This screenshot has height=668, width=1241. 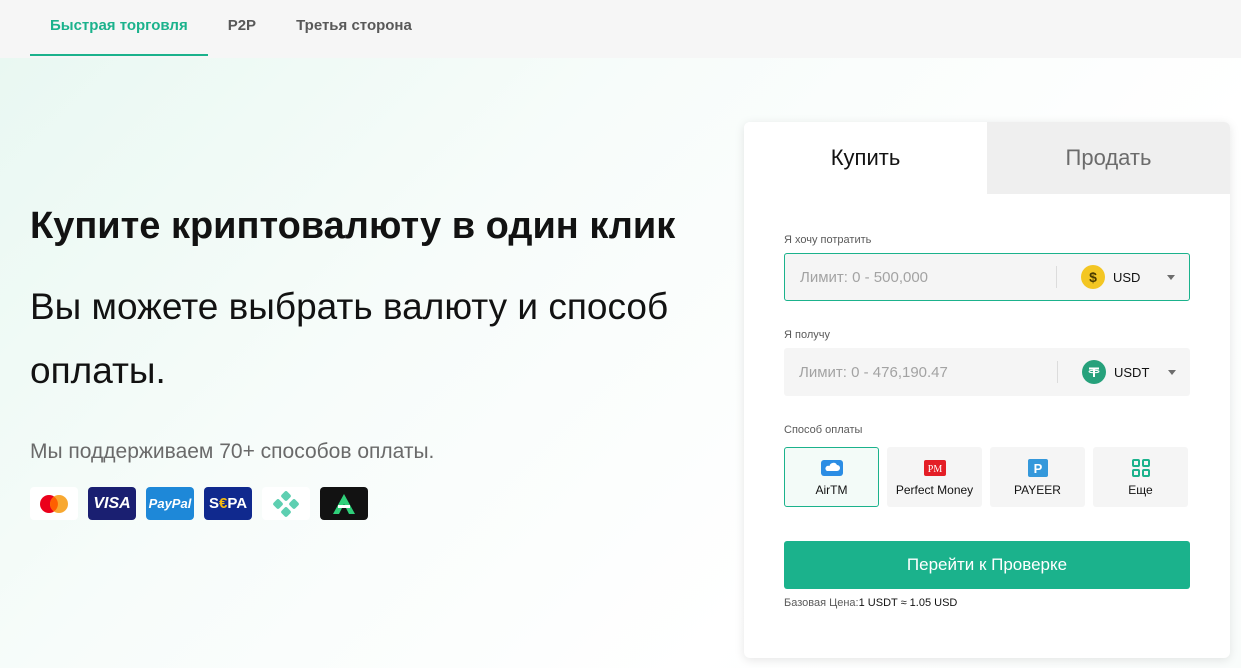 I want to click on receive-currency-label: USDT, so click(x=1132, y=372).